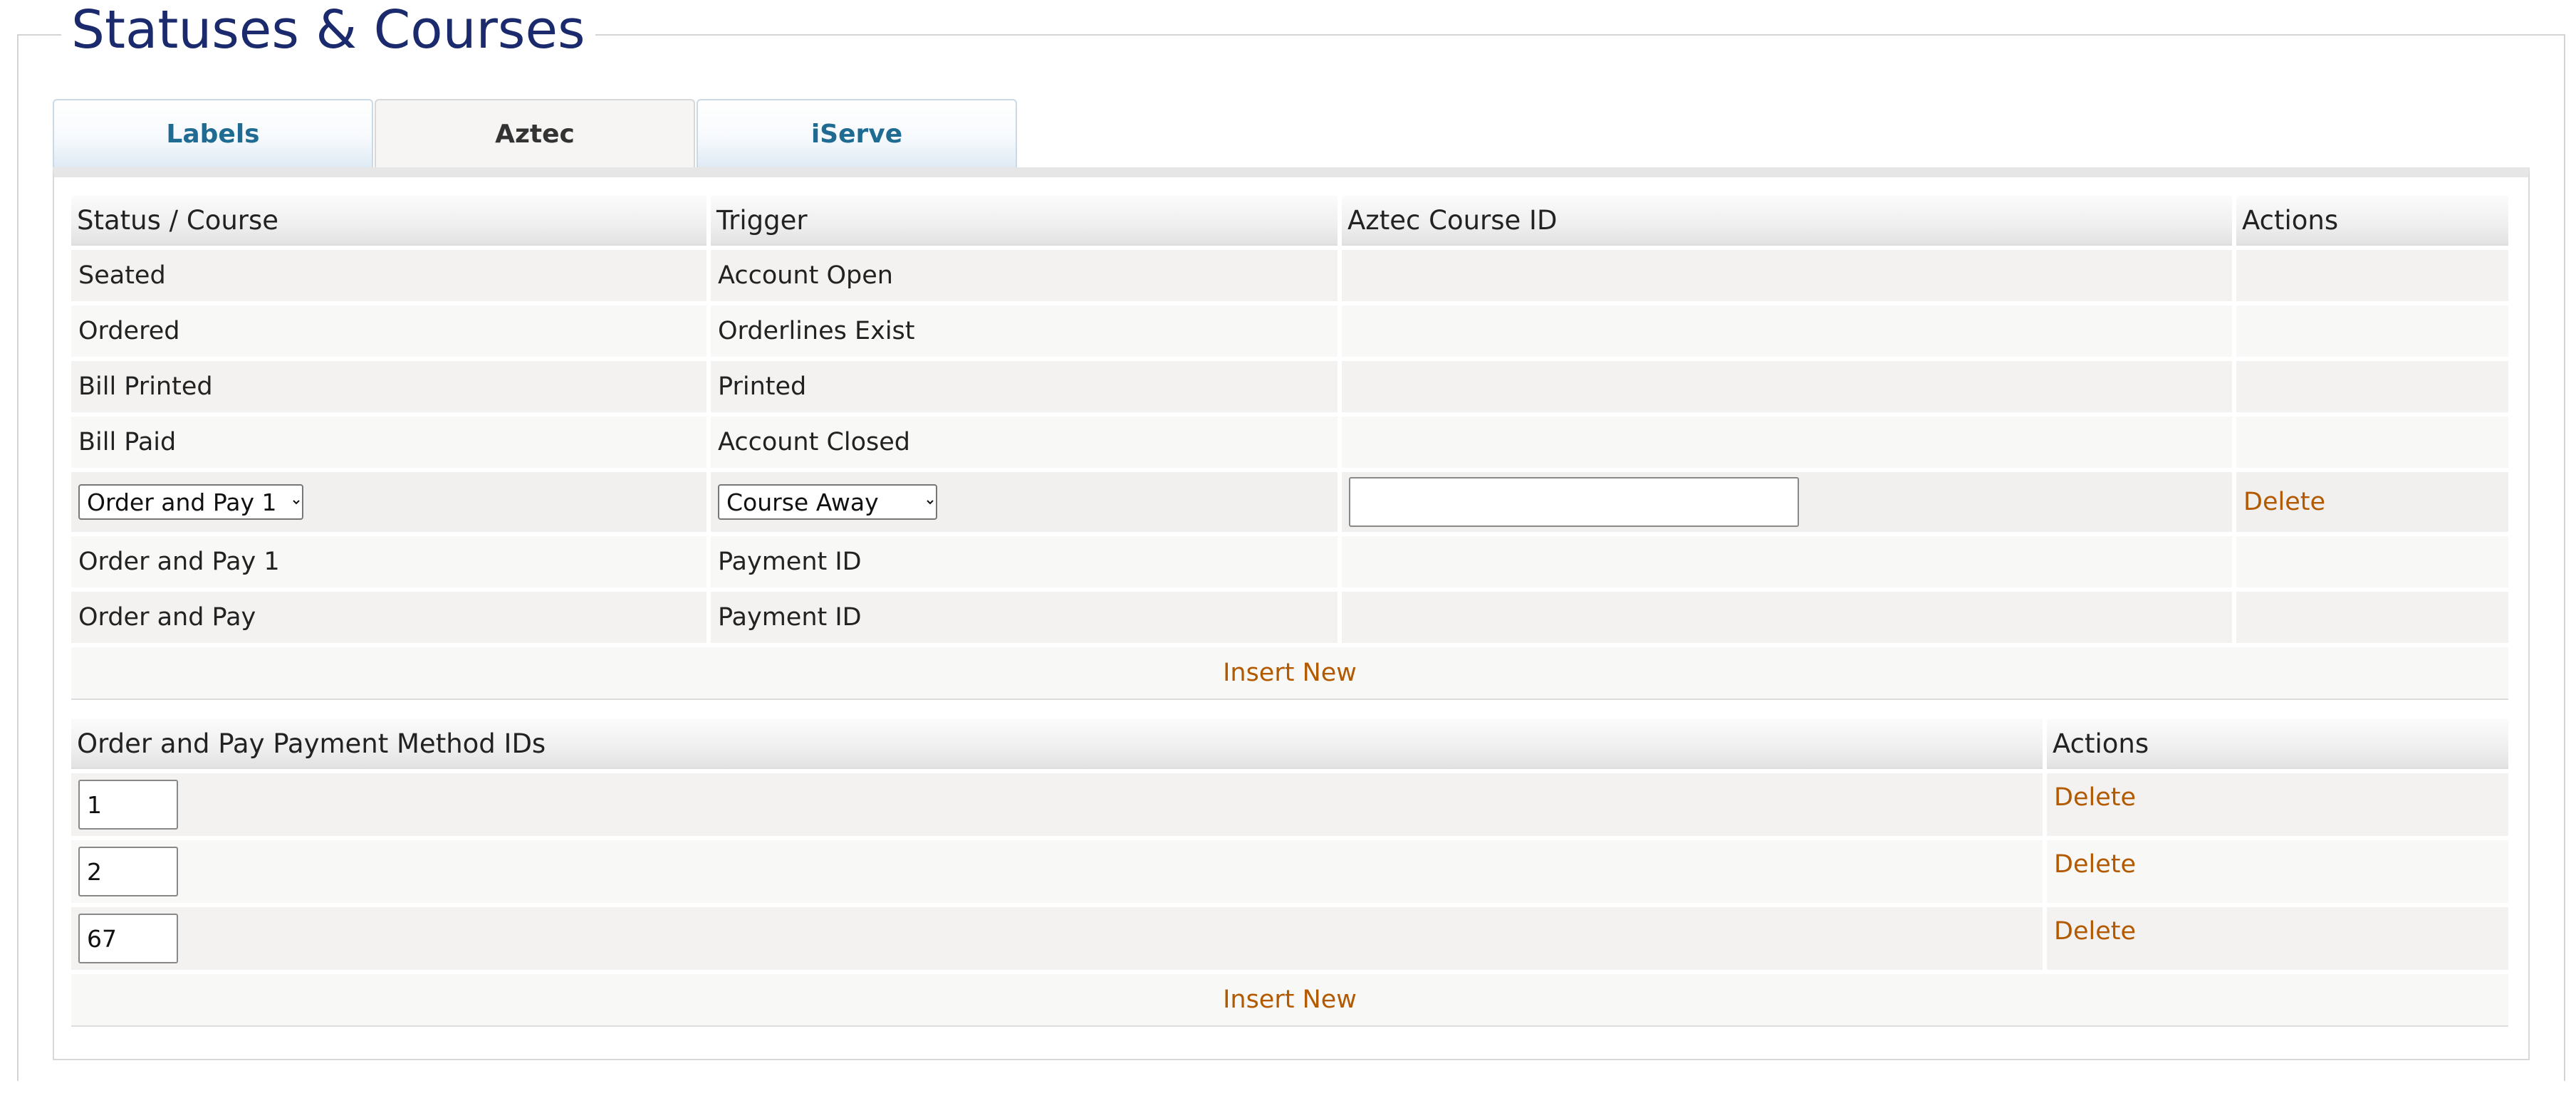  What do you see at coordinates (328, 32) in the screenshot?
I see `page-title: Statuses & Courses` at bounding box center [328, 32].